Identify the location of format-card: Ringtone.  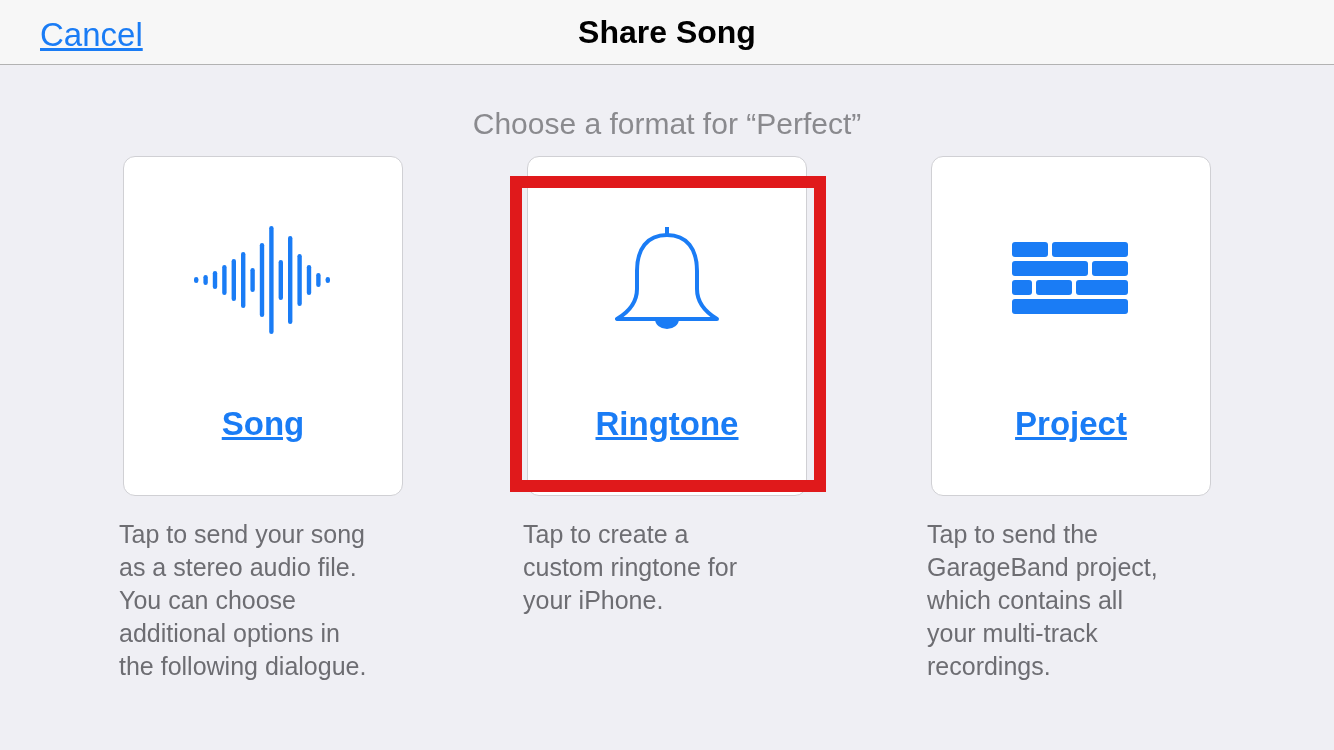
(667, 326).